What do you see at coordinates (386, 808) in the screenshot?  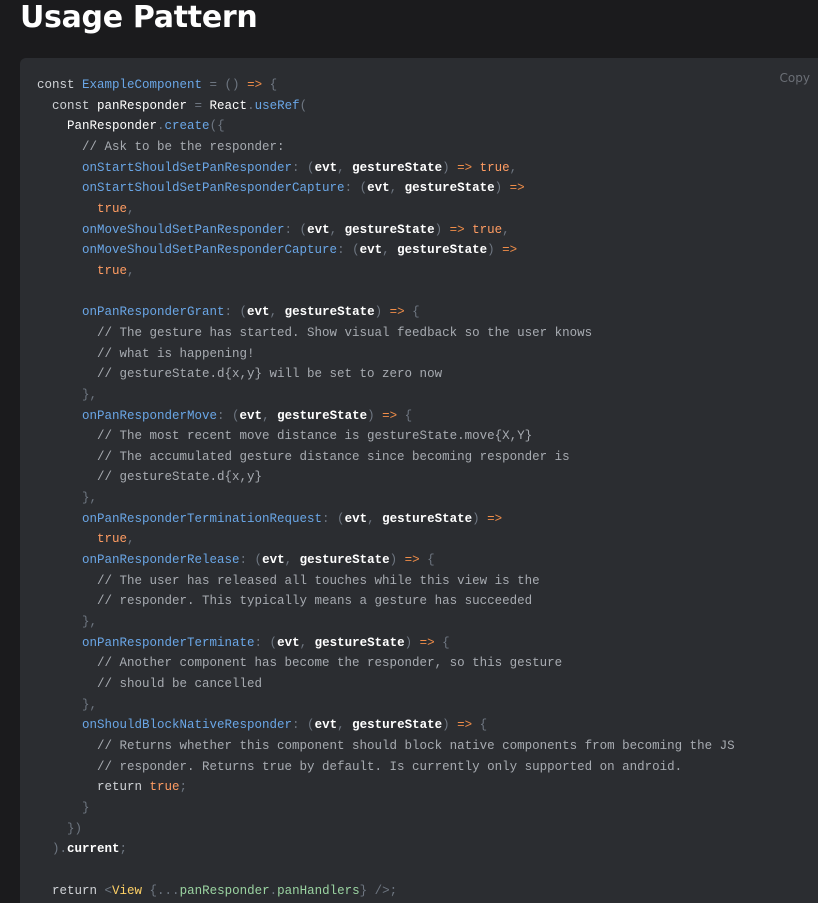 I see `code-line: }` at bounding box center [386, 808].